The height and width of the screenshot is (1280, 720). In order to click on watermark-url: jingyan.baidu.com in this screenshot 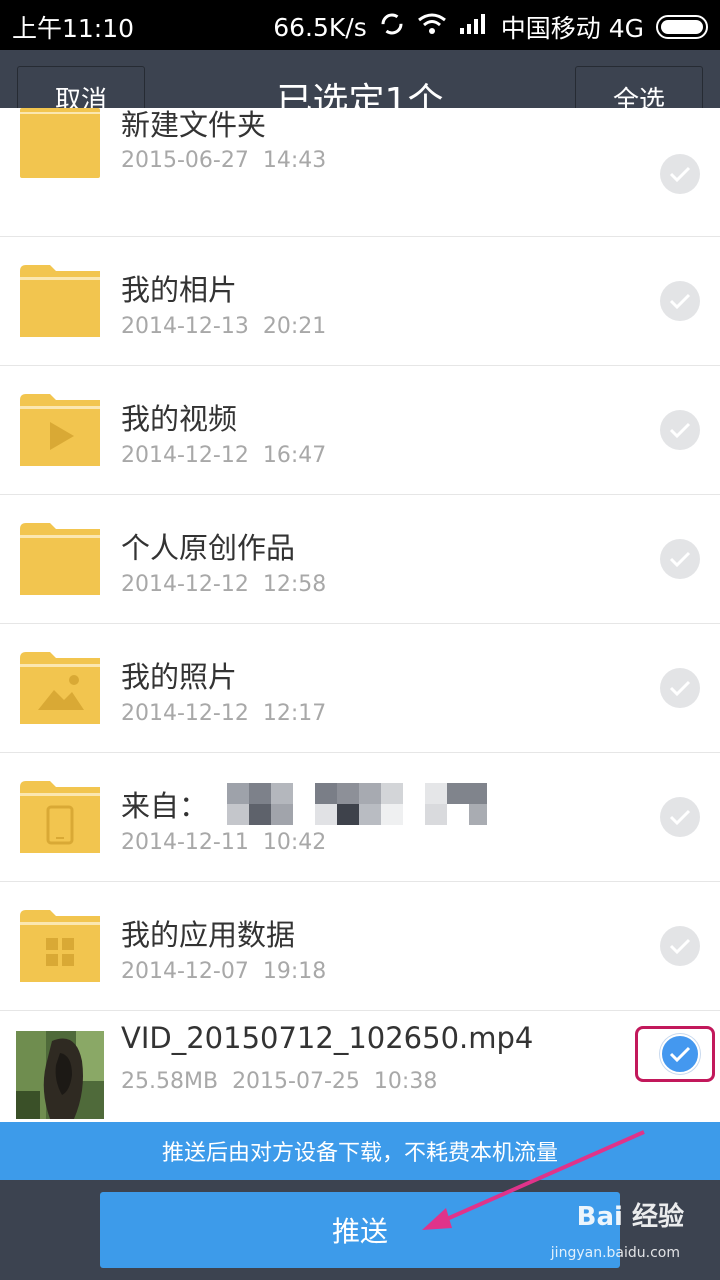, I will do `click(615, 1253)`.